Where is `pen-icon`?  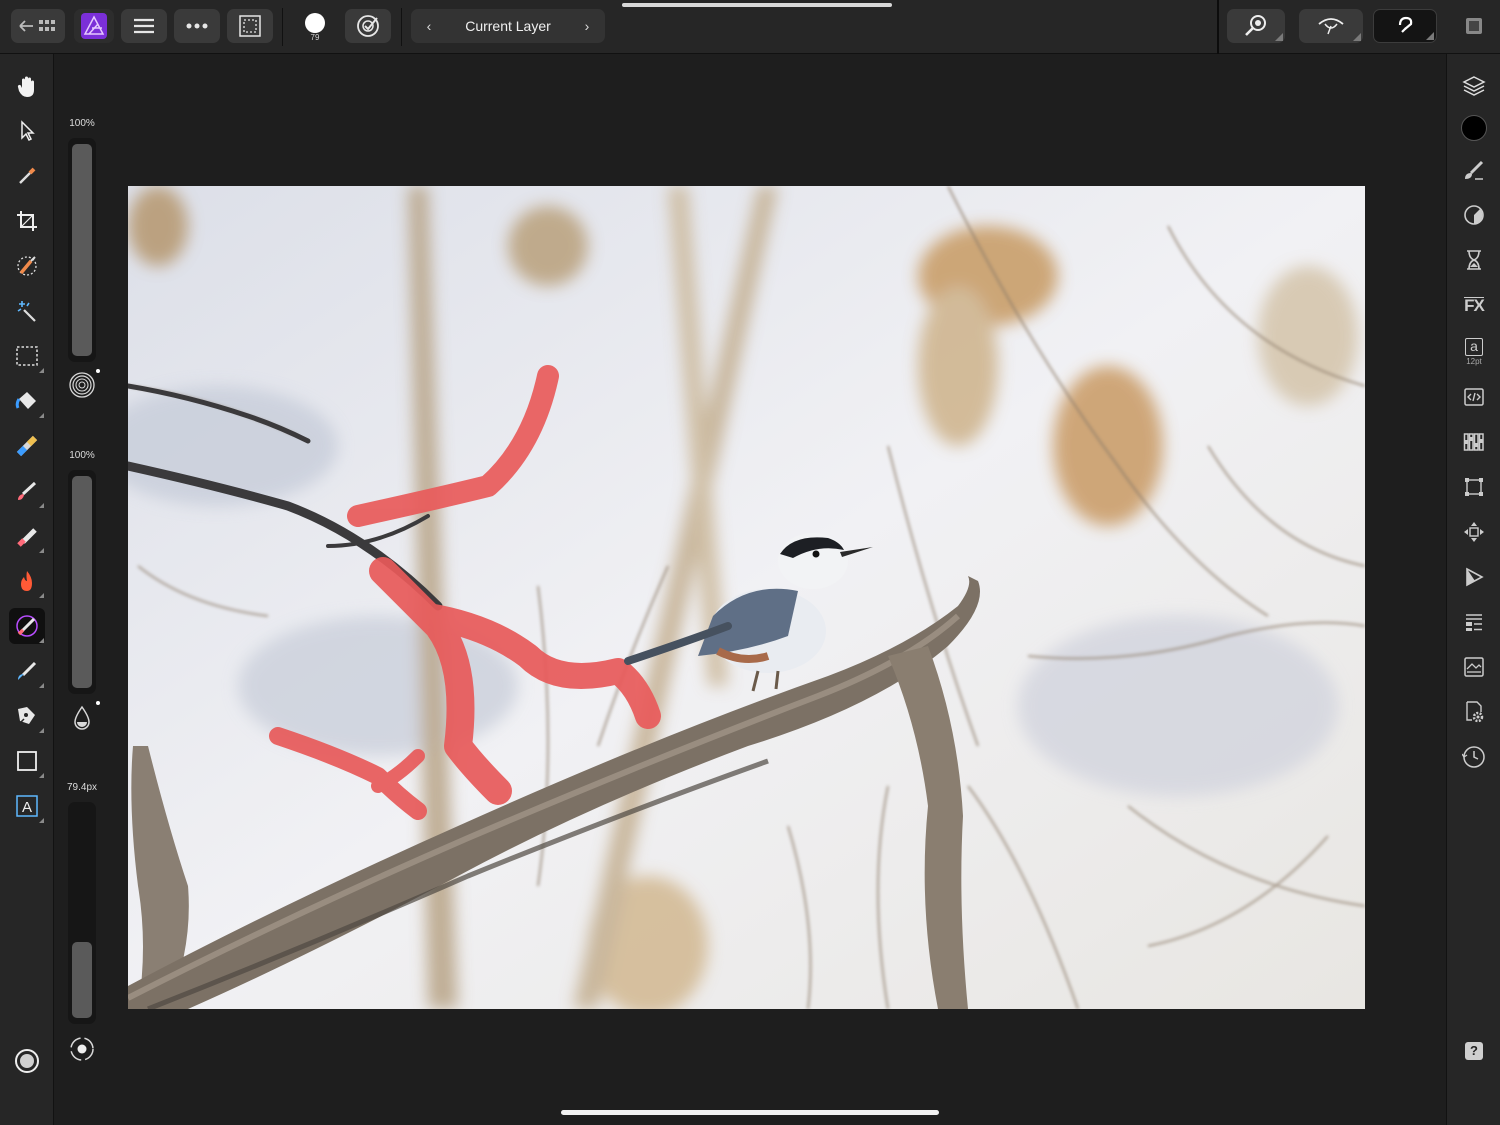
pen-icon is located at coordinates (26, 716).